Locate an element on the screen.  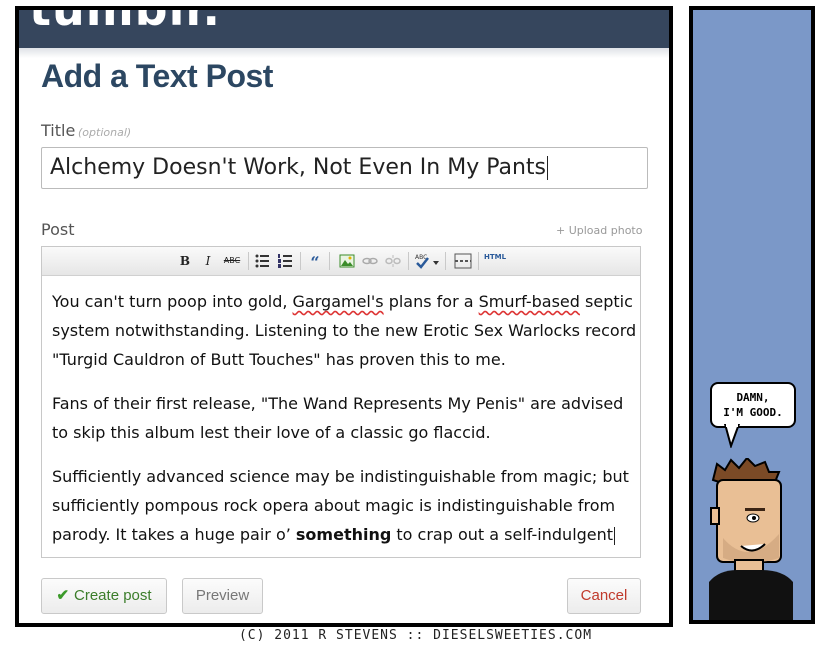
speech-bubble: DAMN, I'M GOOD. is located at coordinates (753, 405).